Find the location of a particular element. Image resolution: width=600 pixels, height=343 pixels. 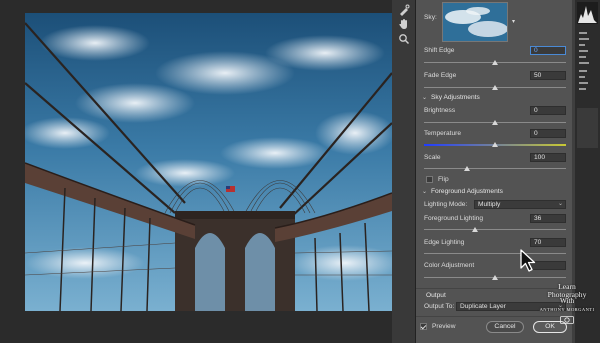

color-adjustment-slider-thumb is located at coordinates (495, 277).